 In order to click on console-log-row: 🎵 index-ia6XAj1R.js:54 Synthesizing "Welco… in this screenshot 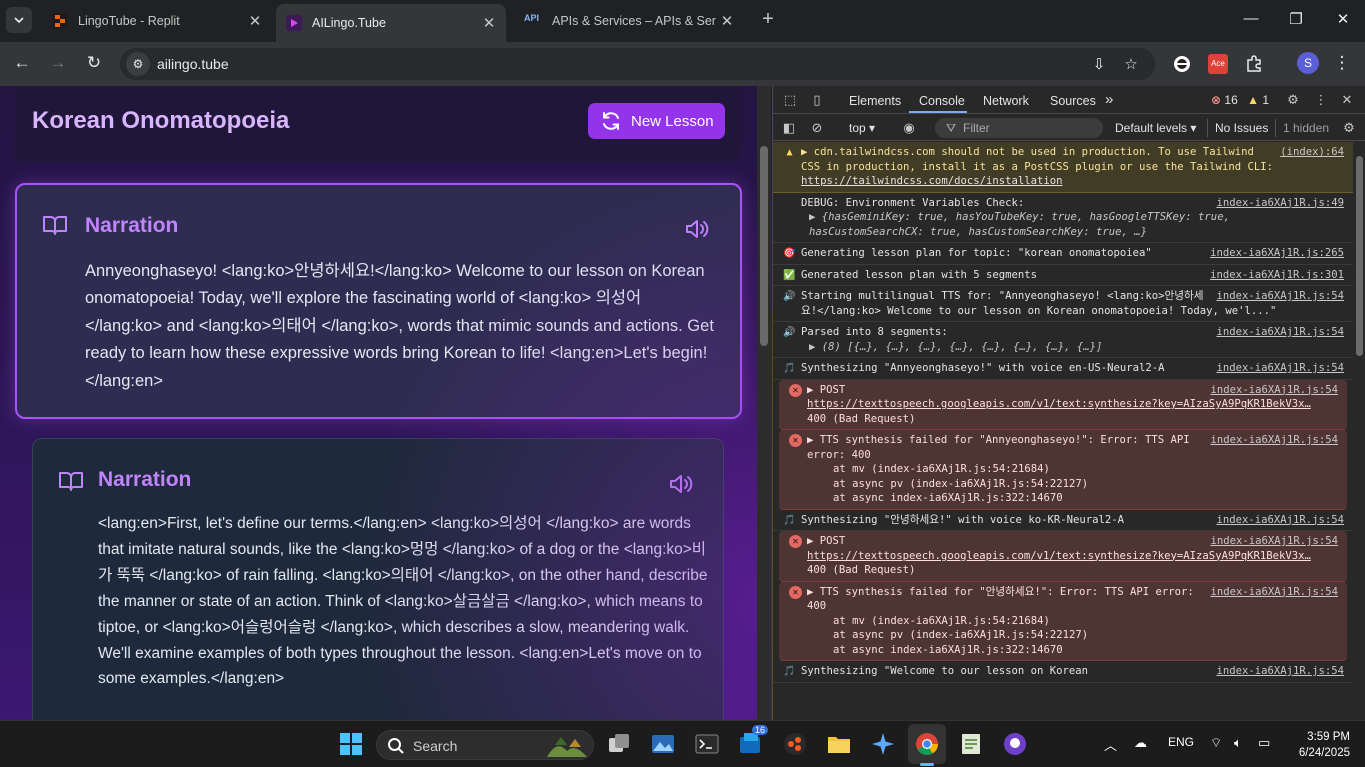, I will do `click(1063, 672)`.